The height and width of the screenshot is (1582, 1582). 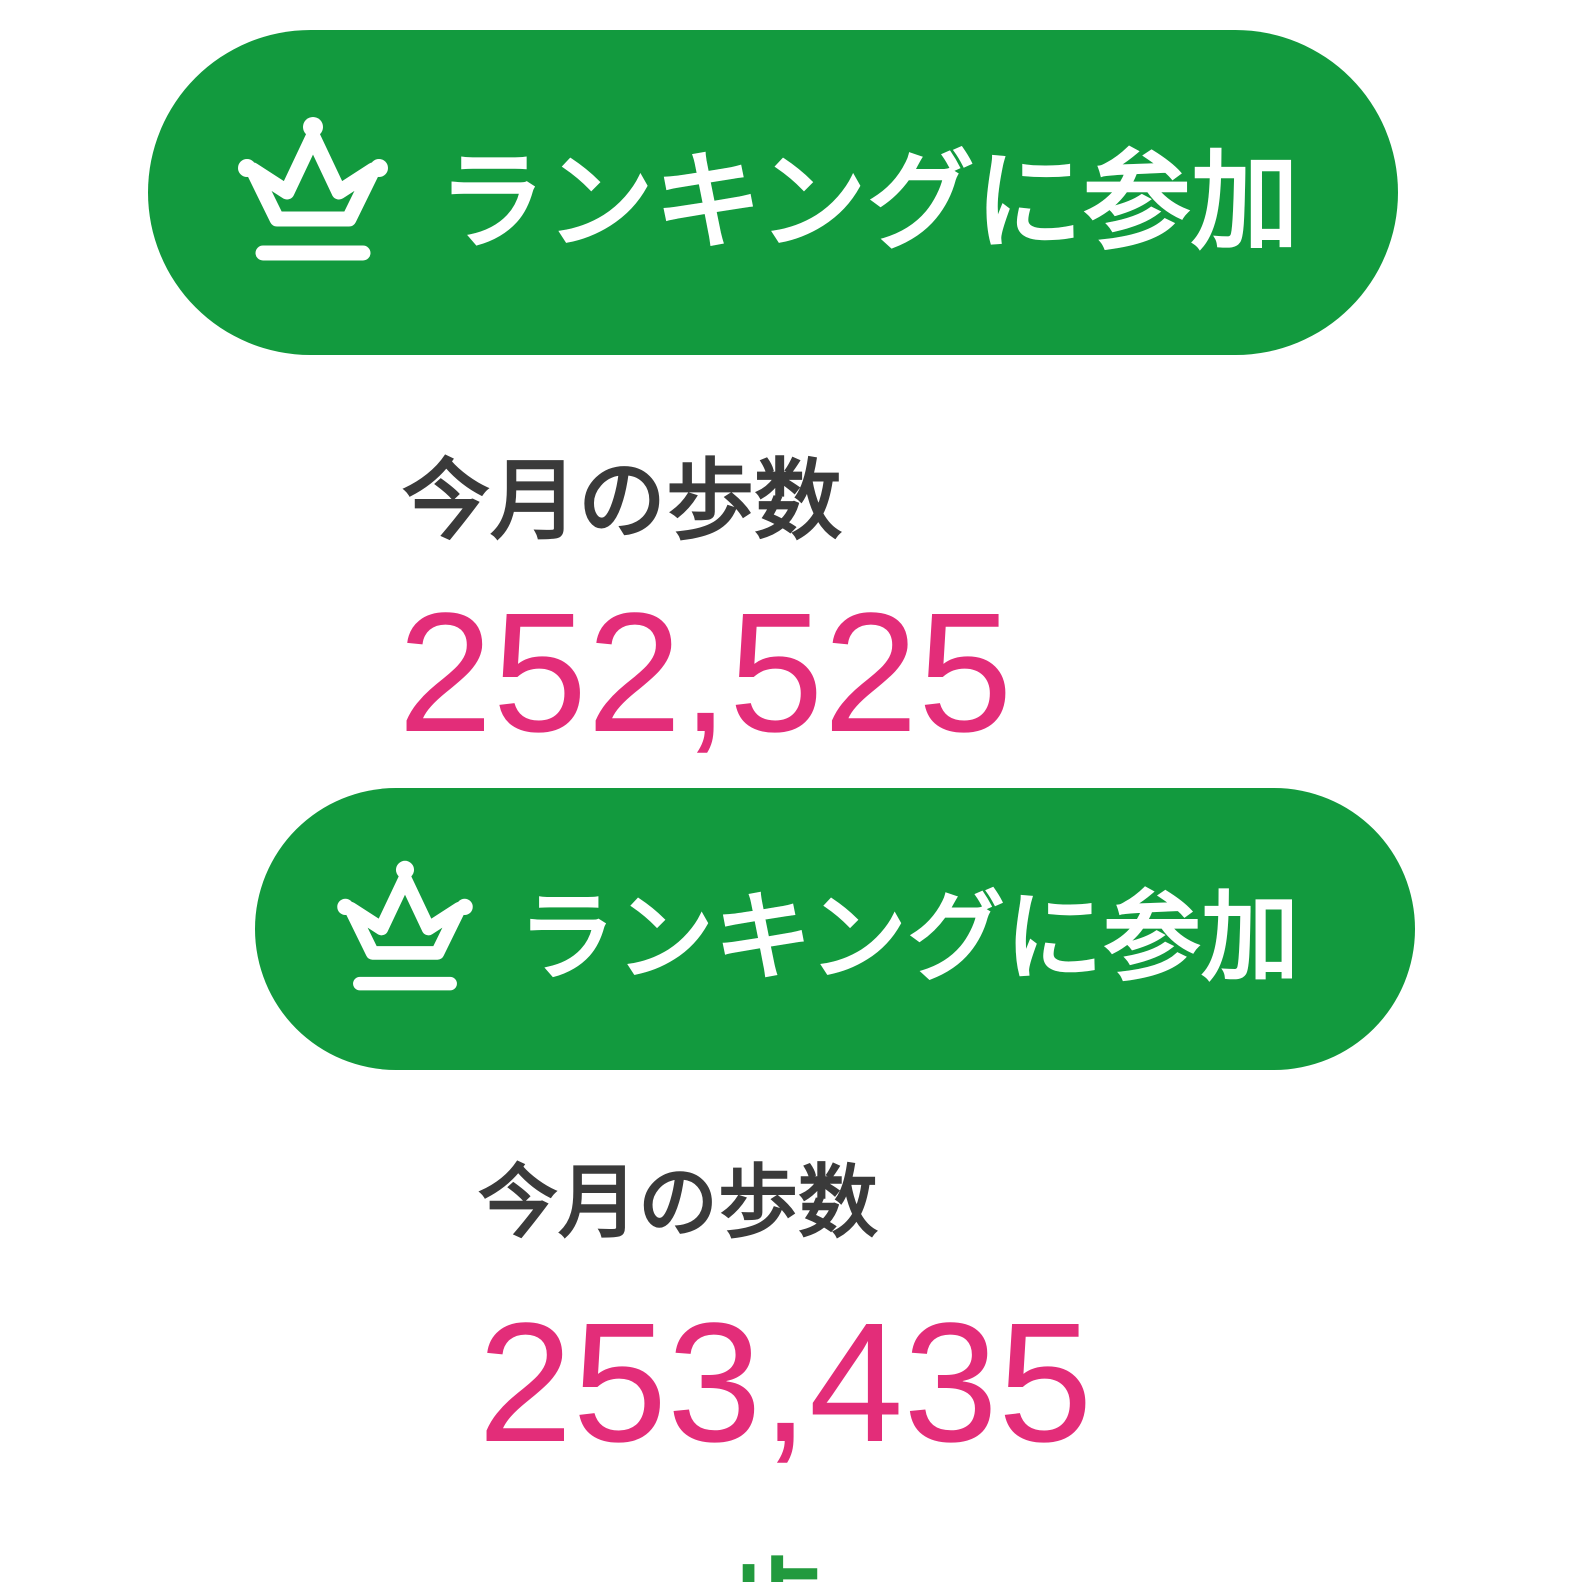 I want to click on join-ranking-button: ランキングに参加, so click(x=835, y=929).